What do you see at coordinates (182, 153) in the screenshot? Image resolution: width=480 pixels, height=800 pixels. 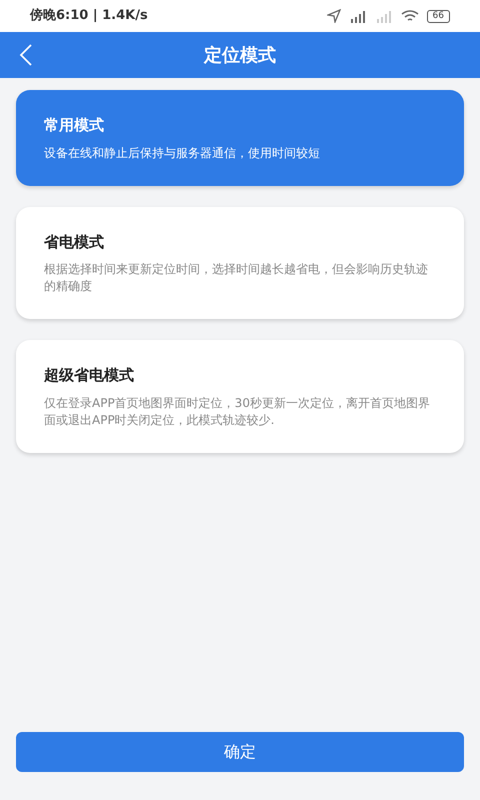 I see `mode-description: 设备在线和静止后保持与服务器通信，使用时间较短` at bounding box center [182, 153].